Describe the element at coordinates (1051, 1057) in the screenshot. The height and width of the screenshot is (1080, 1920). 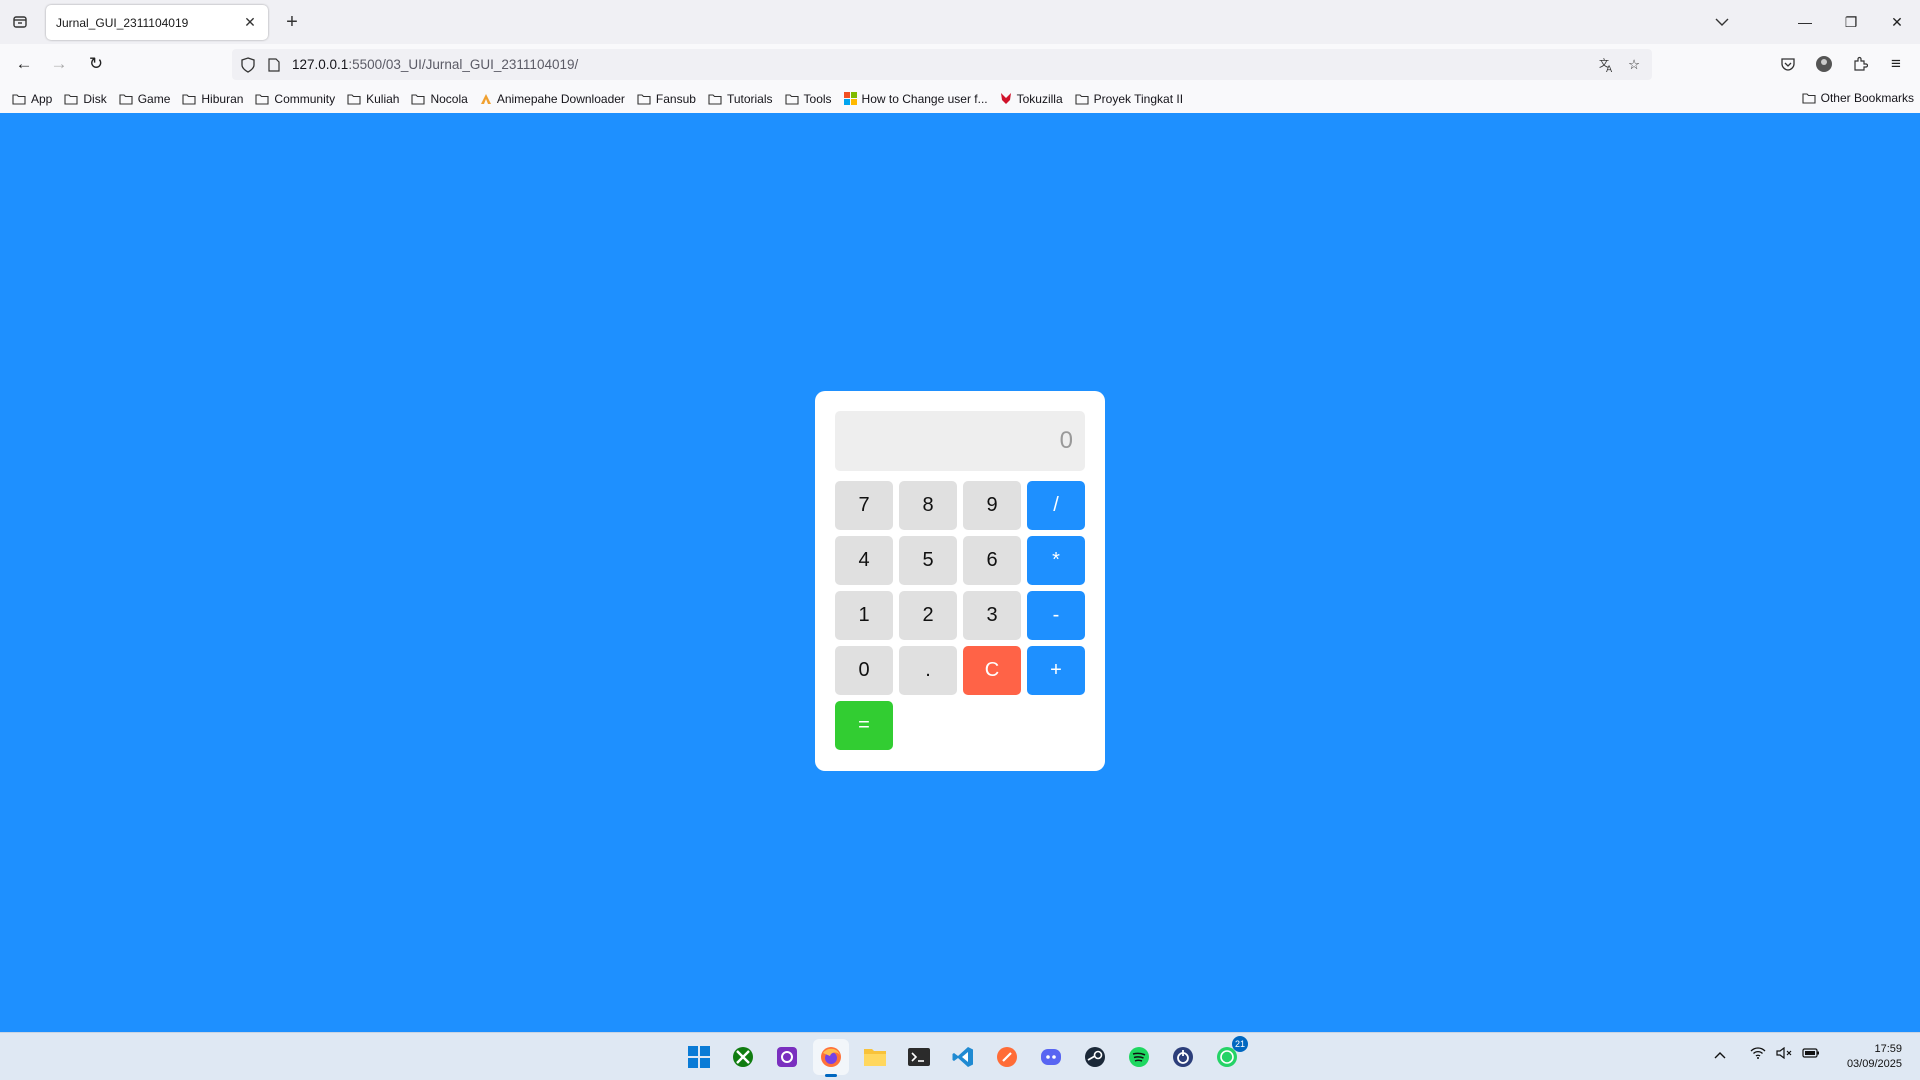
I see `discord-icon` at that location.